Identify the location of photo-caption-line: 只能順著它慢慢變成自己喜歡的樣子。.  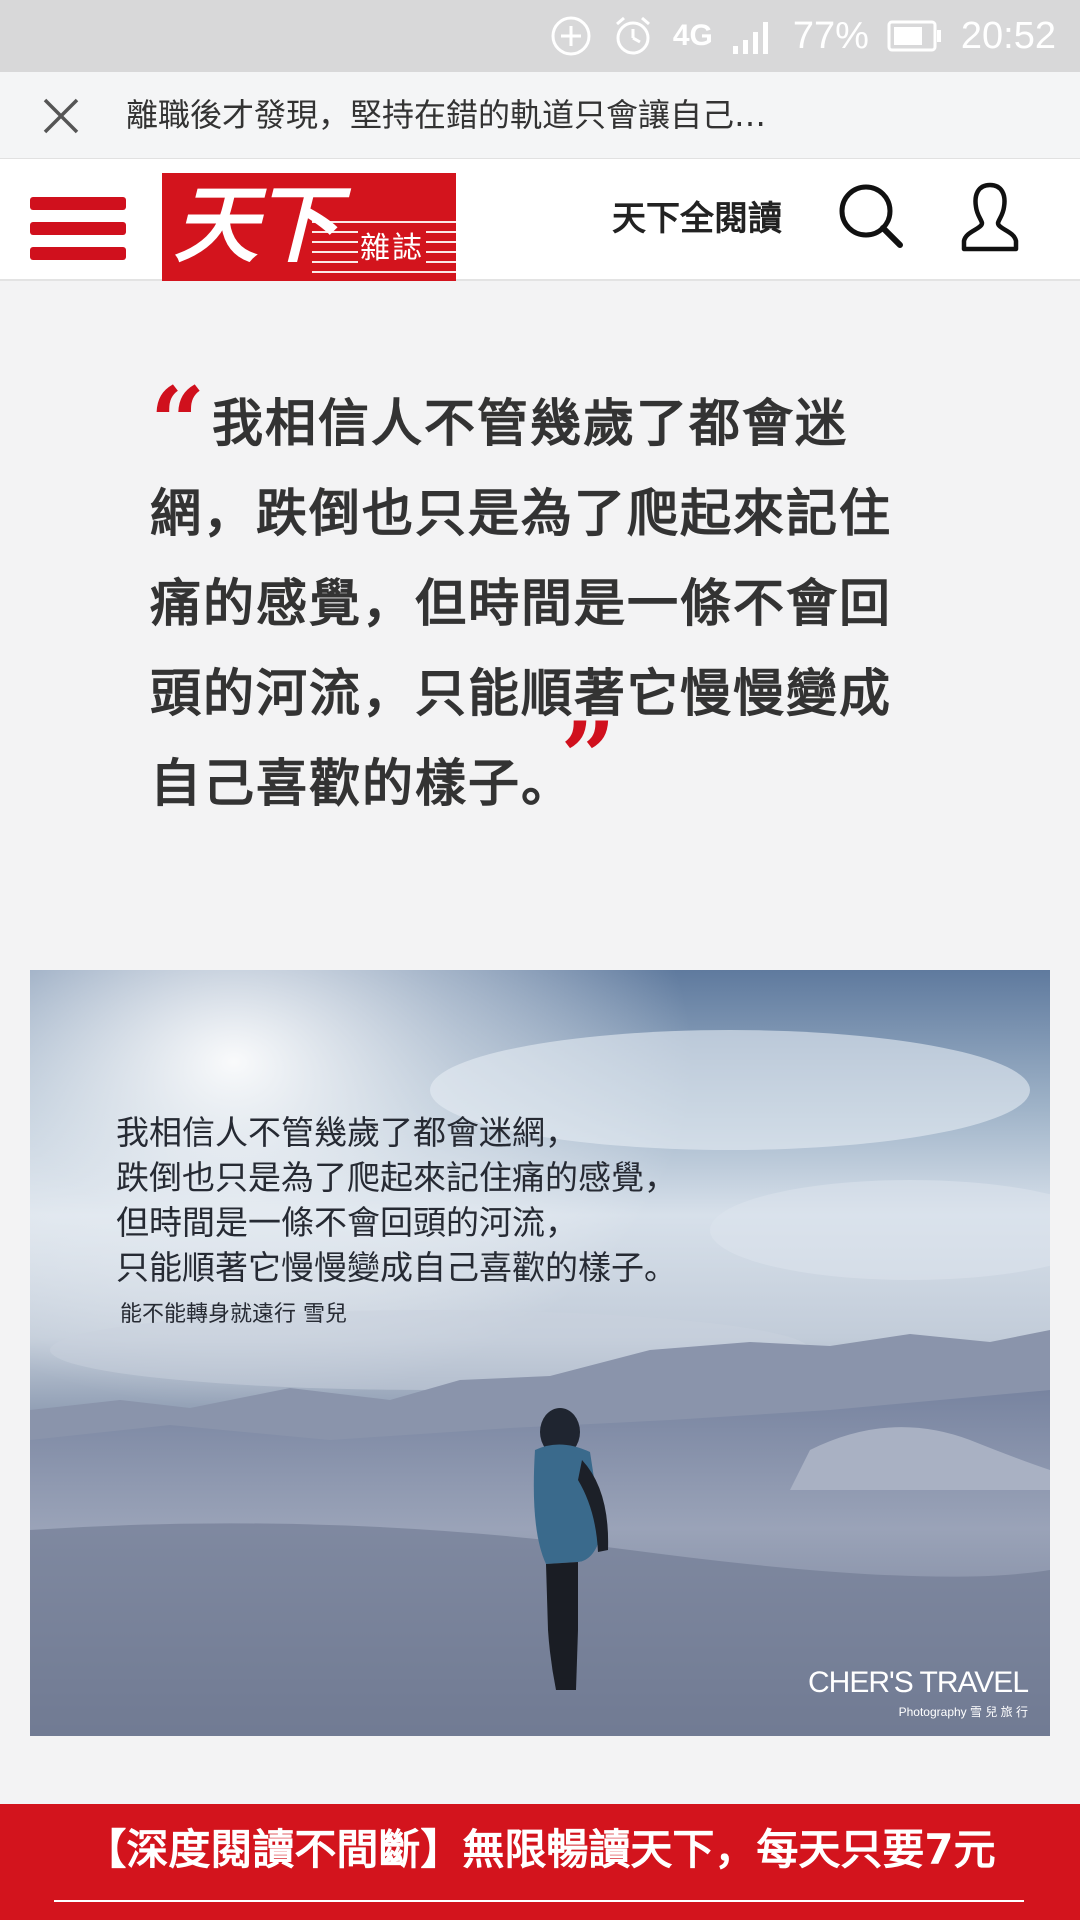
(396, 1267).